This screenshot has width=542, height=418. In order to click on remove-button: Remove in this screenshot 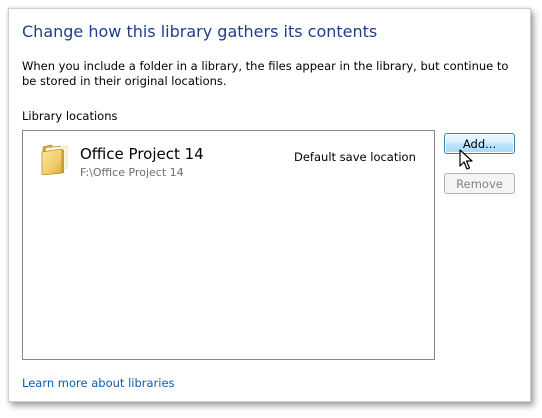, I will do `click(479, 183)`.